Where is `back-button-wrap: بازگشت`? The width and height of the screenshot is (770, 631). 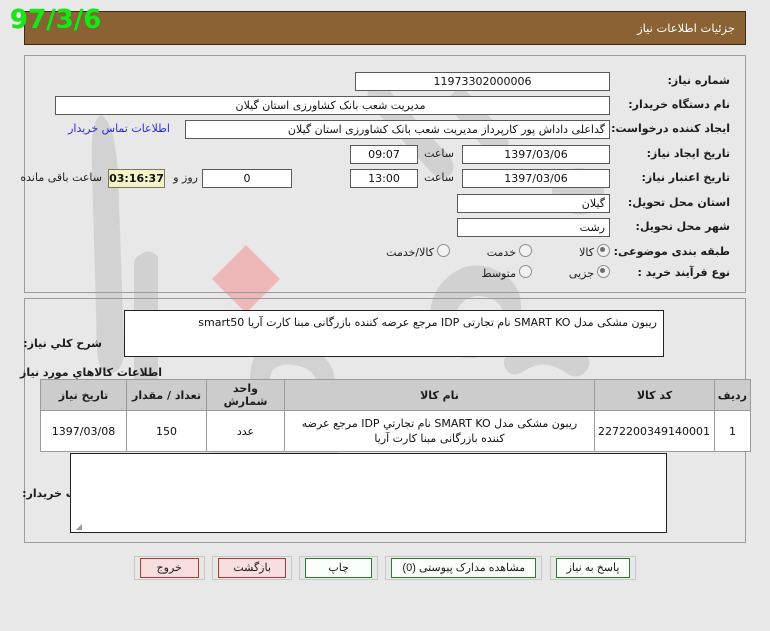 back-button-wrap: بازگشت is located at coordinates (252, 568).